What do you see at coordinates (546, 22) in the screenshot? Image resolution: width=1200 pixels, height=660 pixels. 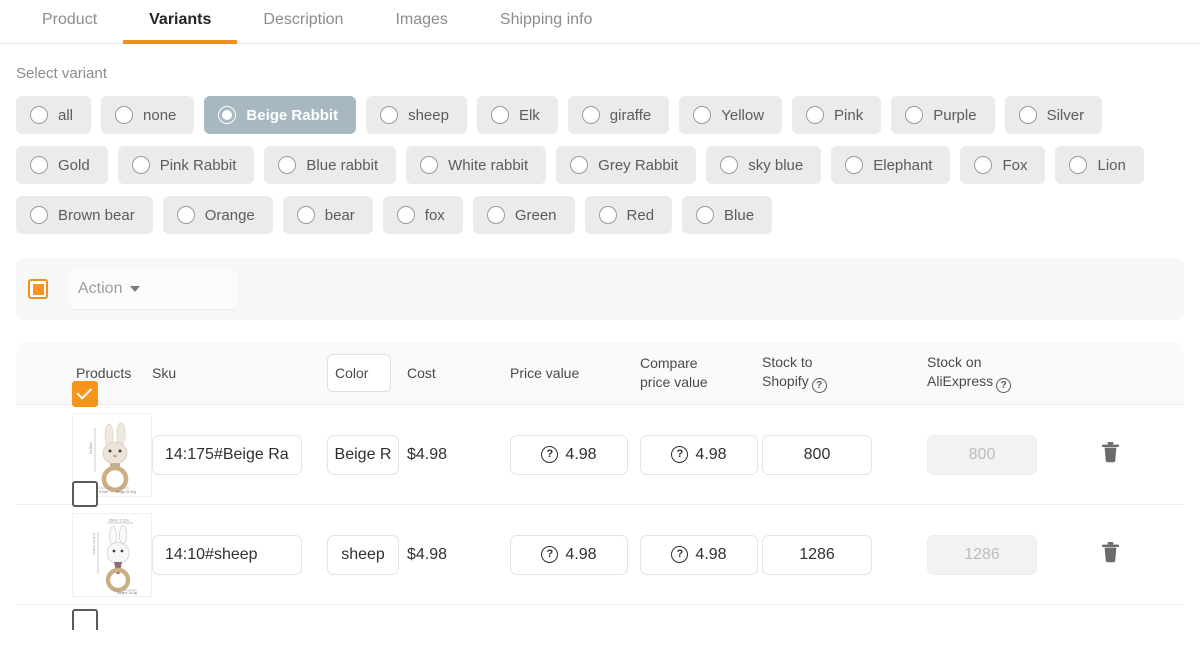 I see `tab-shipping-info: Shipping info` at bounding box center [546, 22].